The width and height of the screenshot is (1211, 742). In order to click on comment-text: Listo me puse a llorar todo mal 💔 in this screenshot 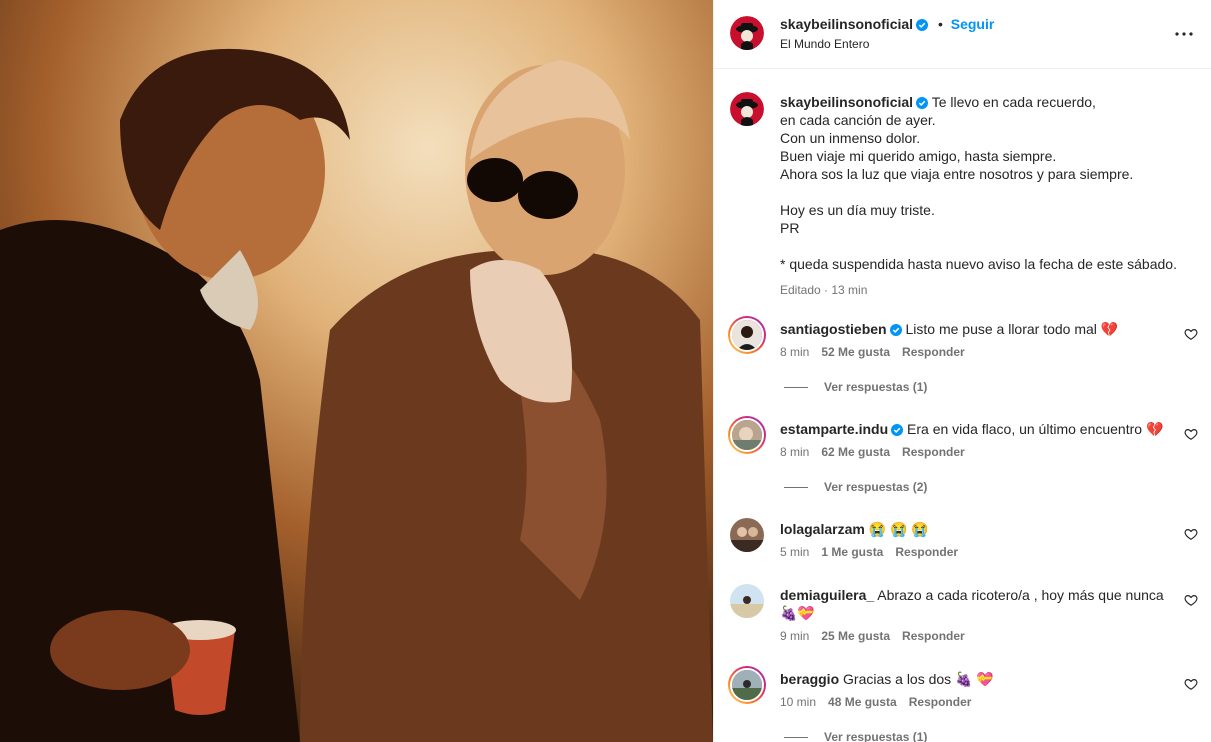, I will do `click(1012, 329)`.